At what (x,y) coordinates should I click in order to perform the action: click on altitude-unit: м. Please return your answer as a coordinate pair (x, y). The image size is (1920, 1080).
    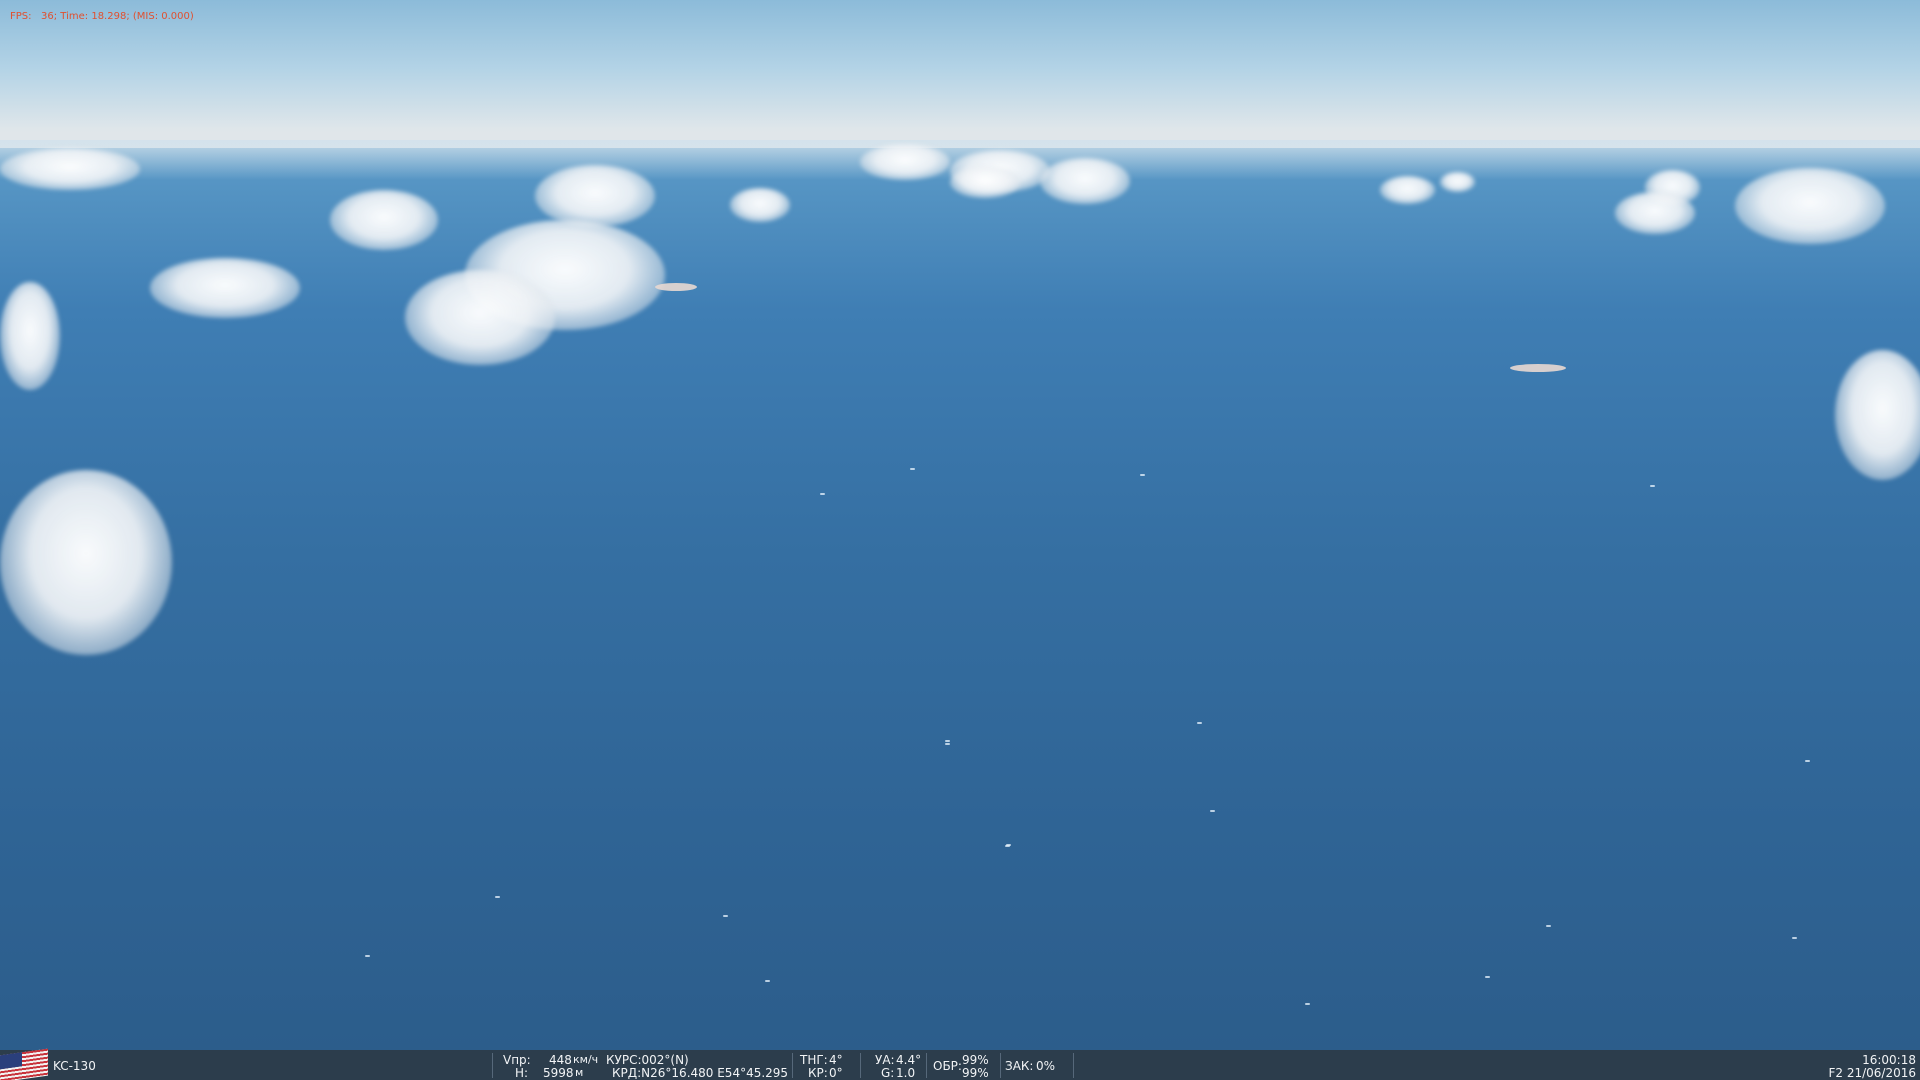
    Looking at the image, I should click on (579, 1072).